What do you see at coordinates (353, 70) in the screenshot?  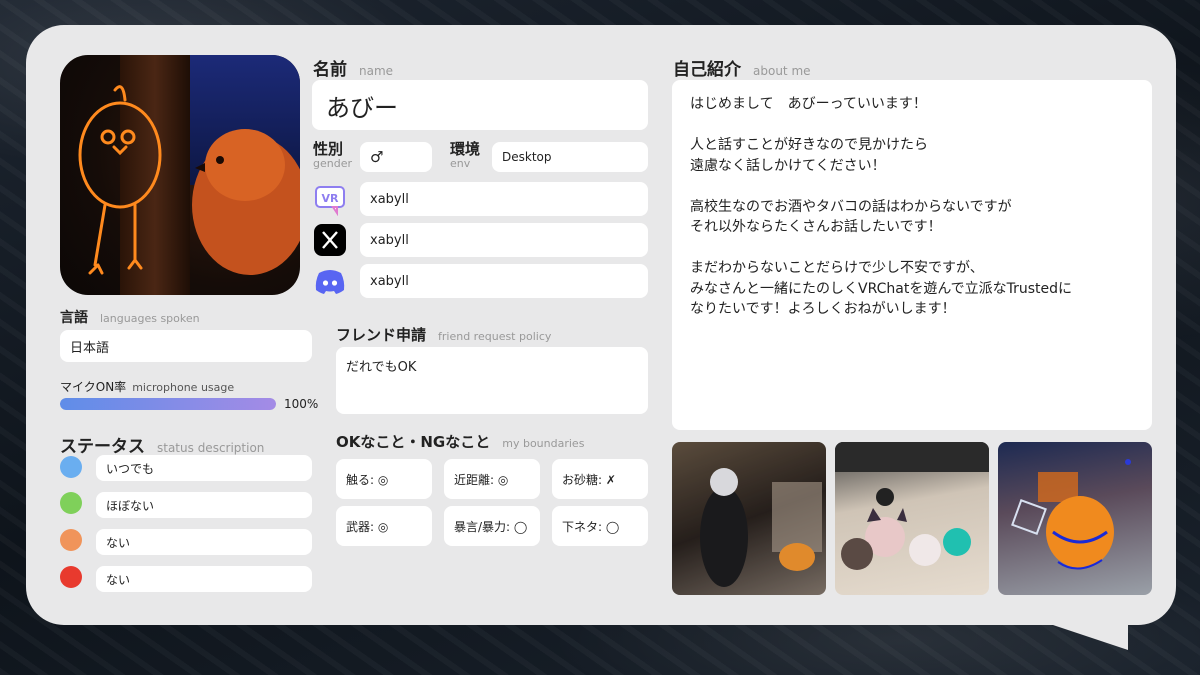 I see `name-label: 名前 name` at bounding box center [353, 70].